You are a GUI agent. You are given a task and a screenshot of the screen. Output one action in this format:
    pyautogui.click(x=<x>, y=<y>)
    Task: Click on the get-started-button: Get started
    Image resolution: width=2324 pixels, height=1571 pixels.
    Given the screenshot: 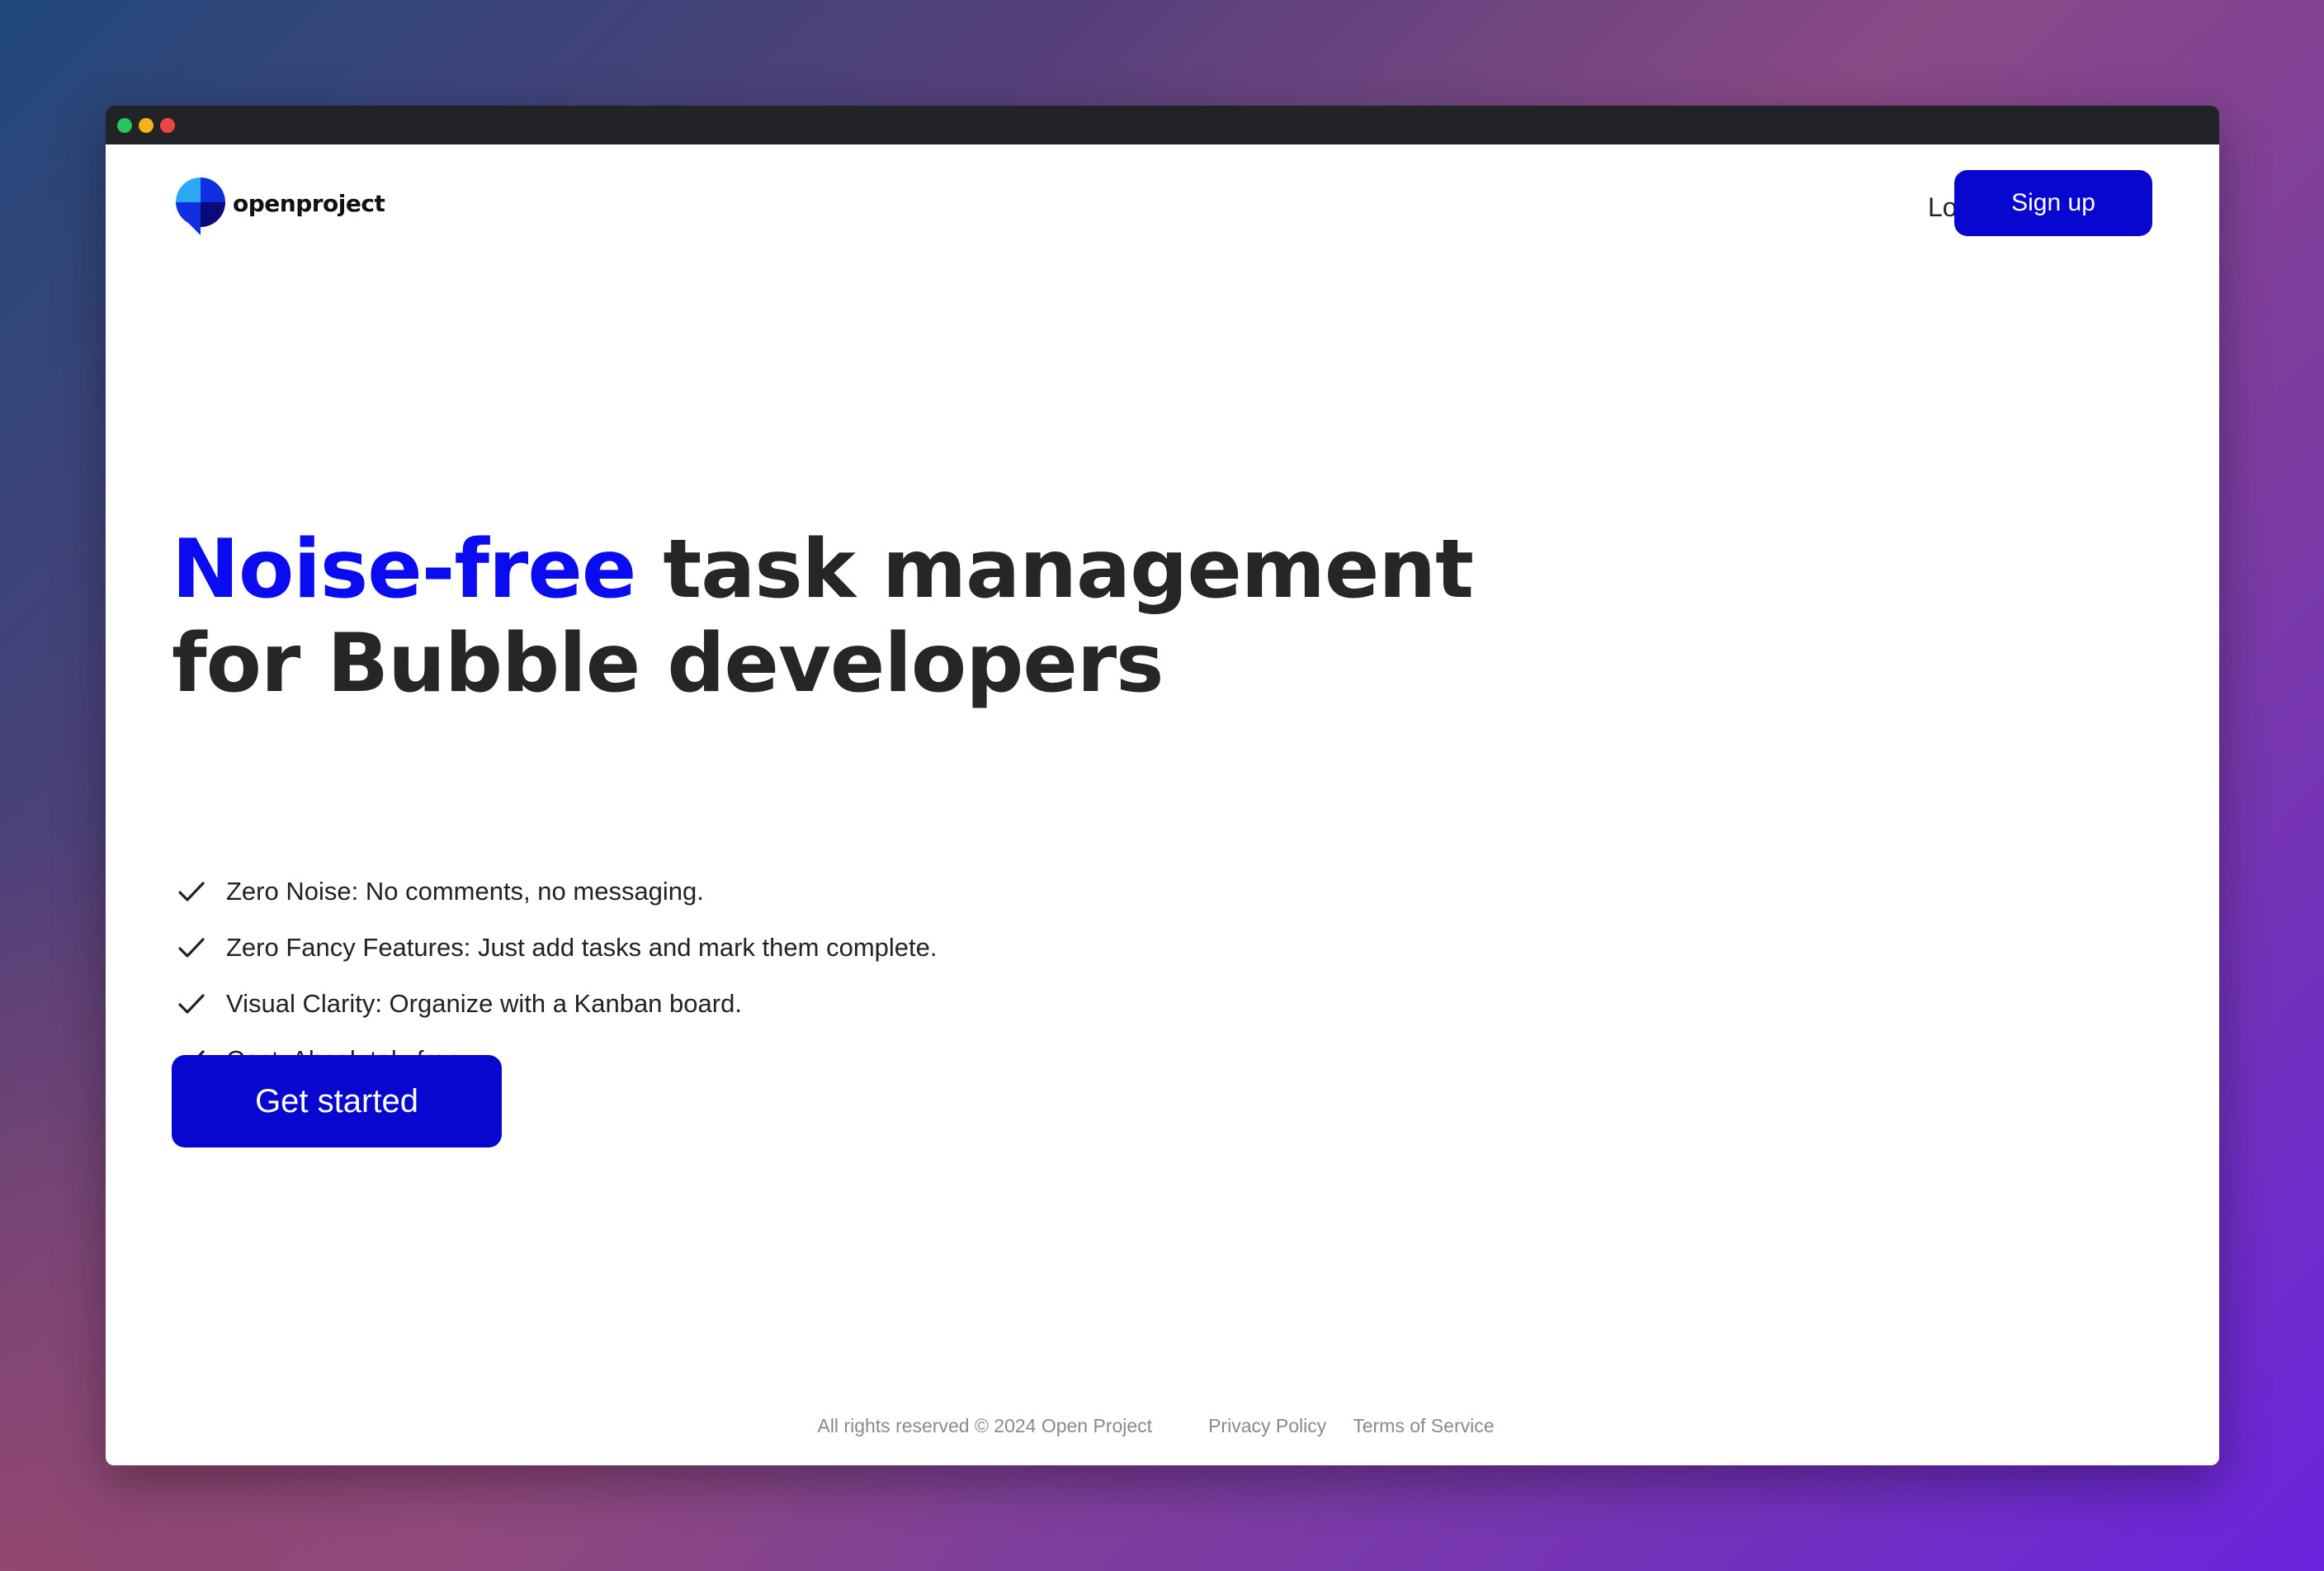 What is the action you would take?
    pyautogui.click(x=337, y=1101)
    